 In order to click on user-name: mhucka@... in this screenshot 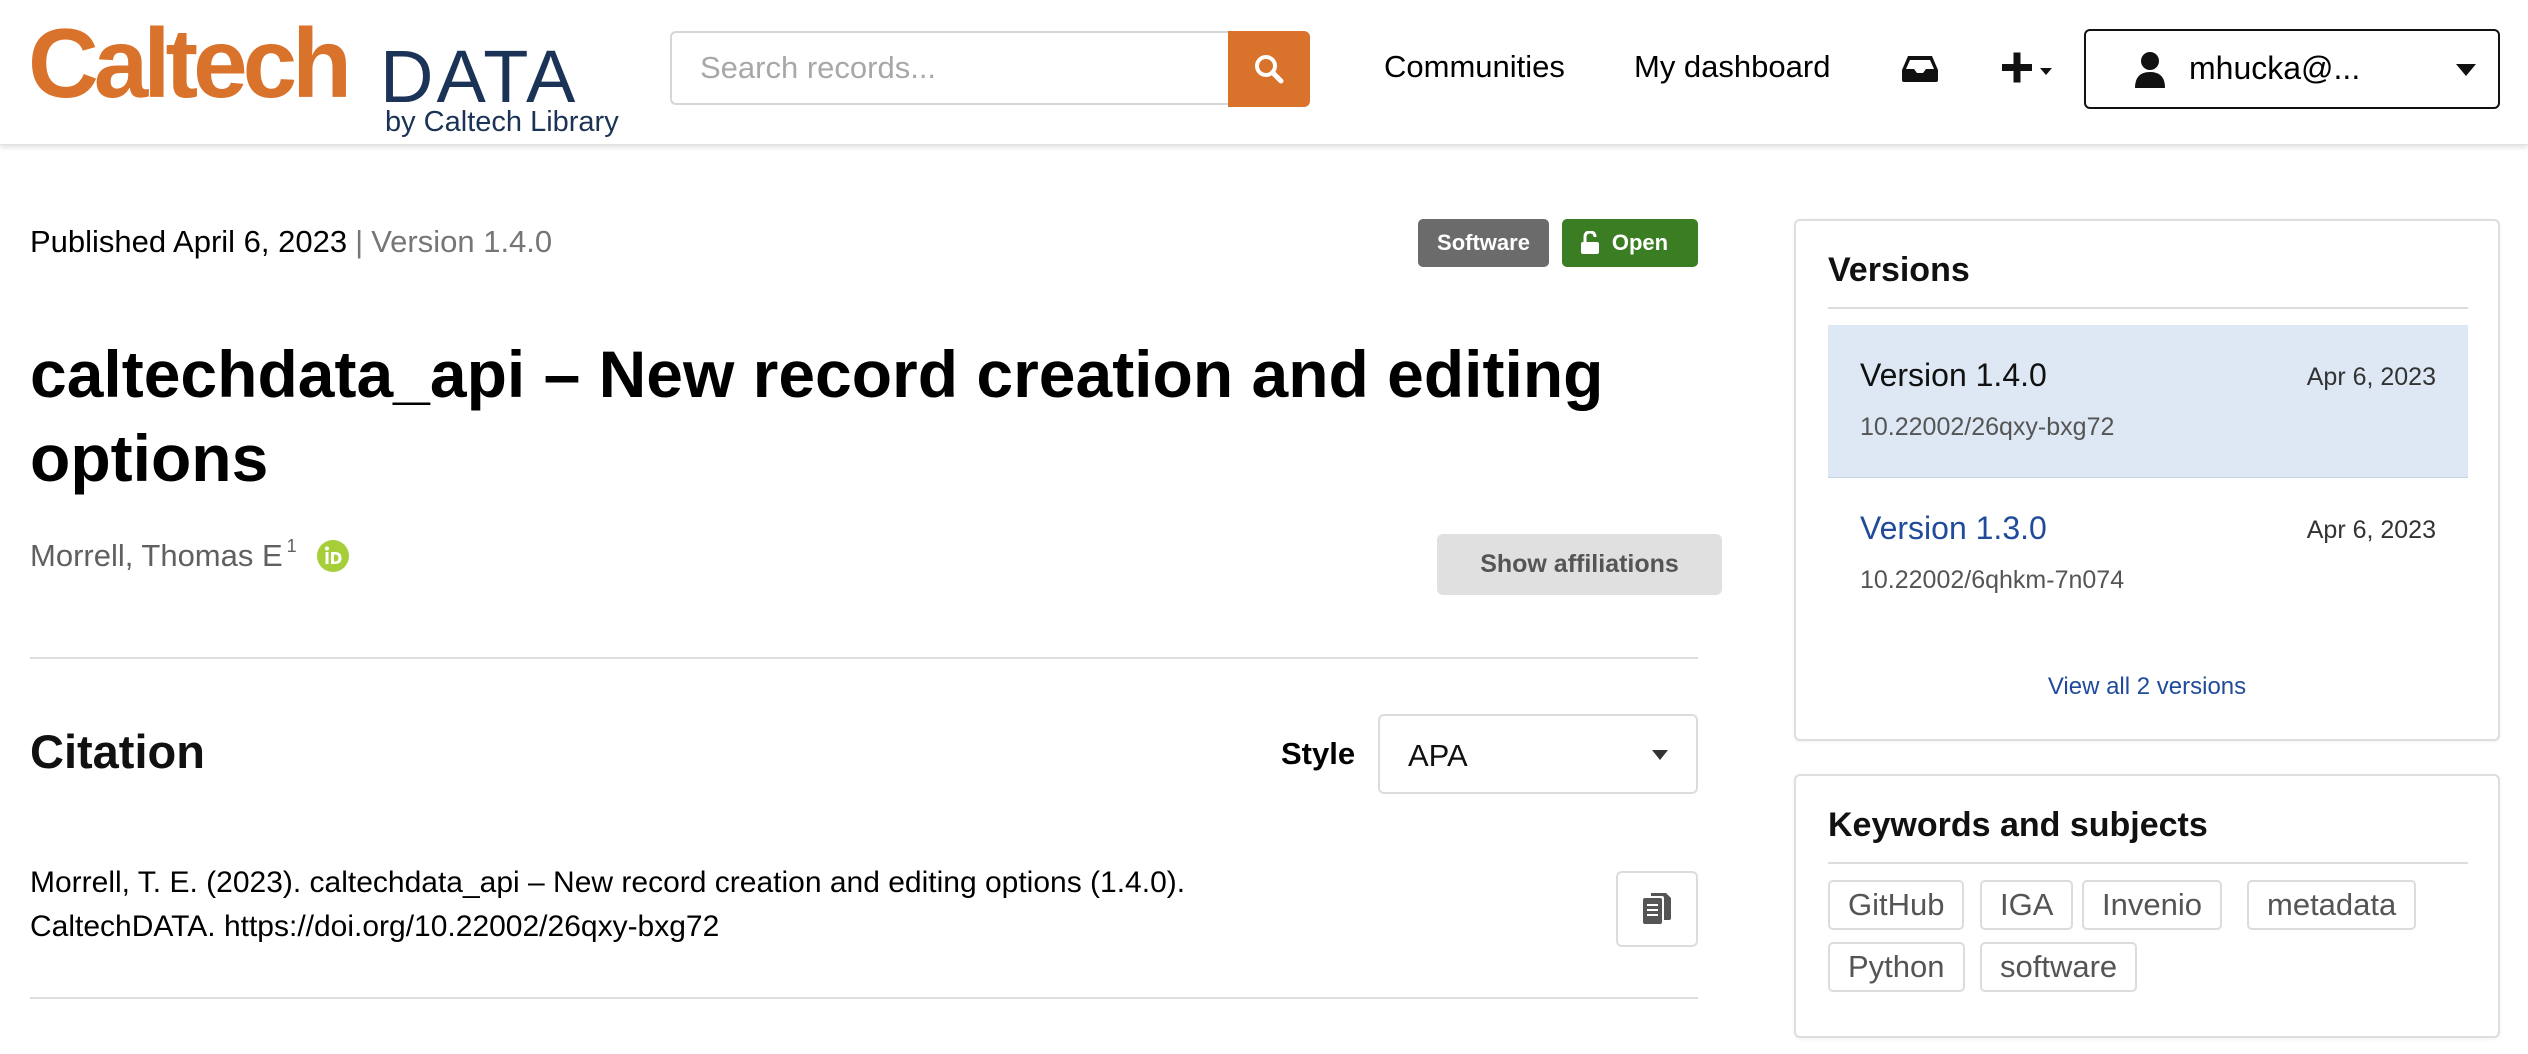, I will do `click(2275, 68)`.